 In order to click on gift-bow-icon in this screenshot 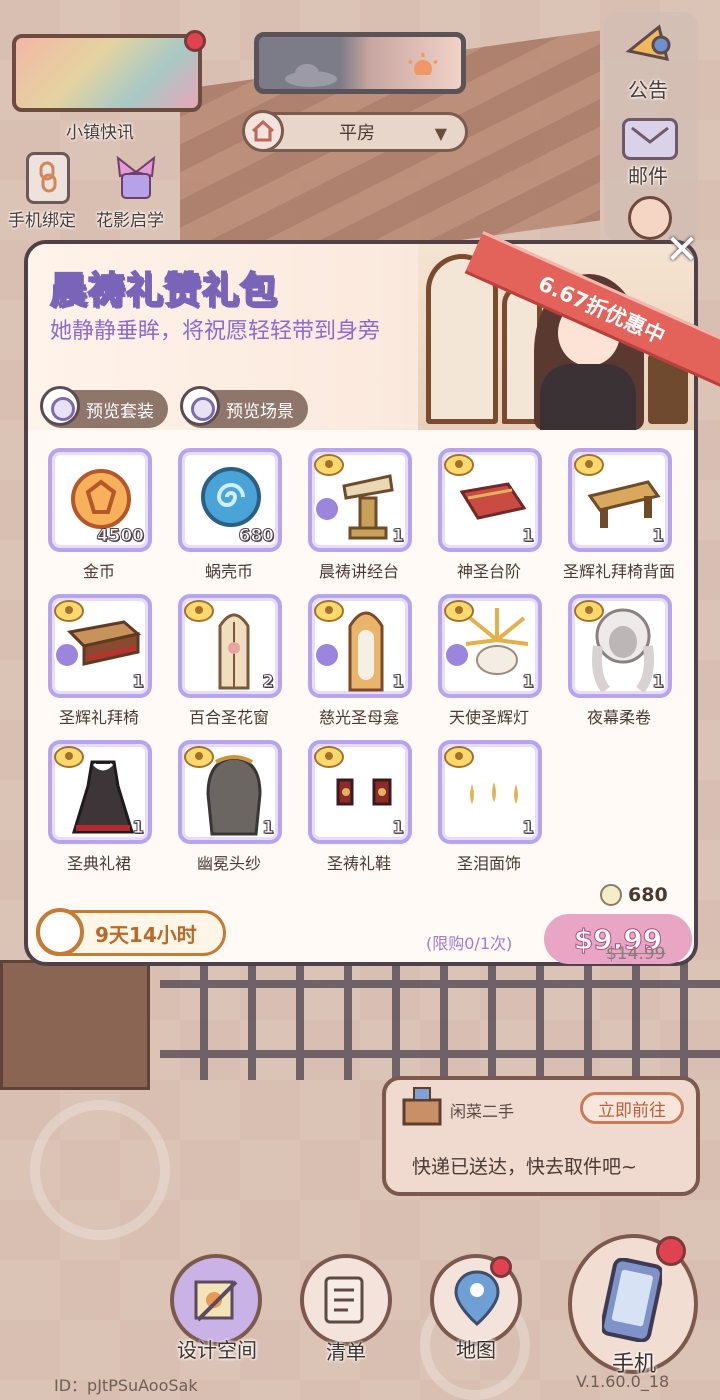, I will do `click(136, 177)`.